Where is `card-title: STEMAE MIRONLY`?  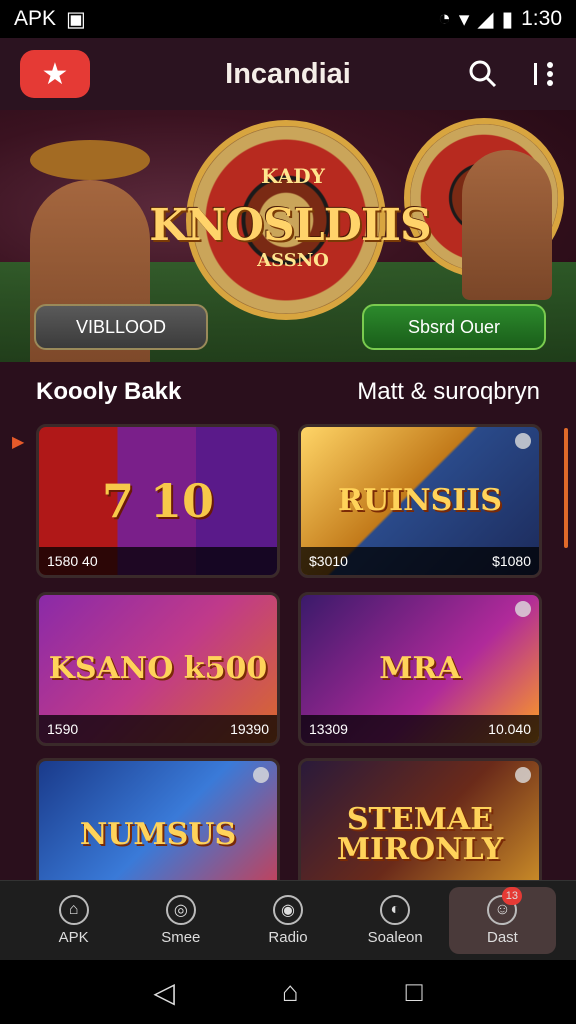 card-title: STEMAE MIRONLY is located at coordinates (420, 834).